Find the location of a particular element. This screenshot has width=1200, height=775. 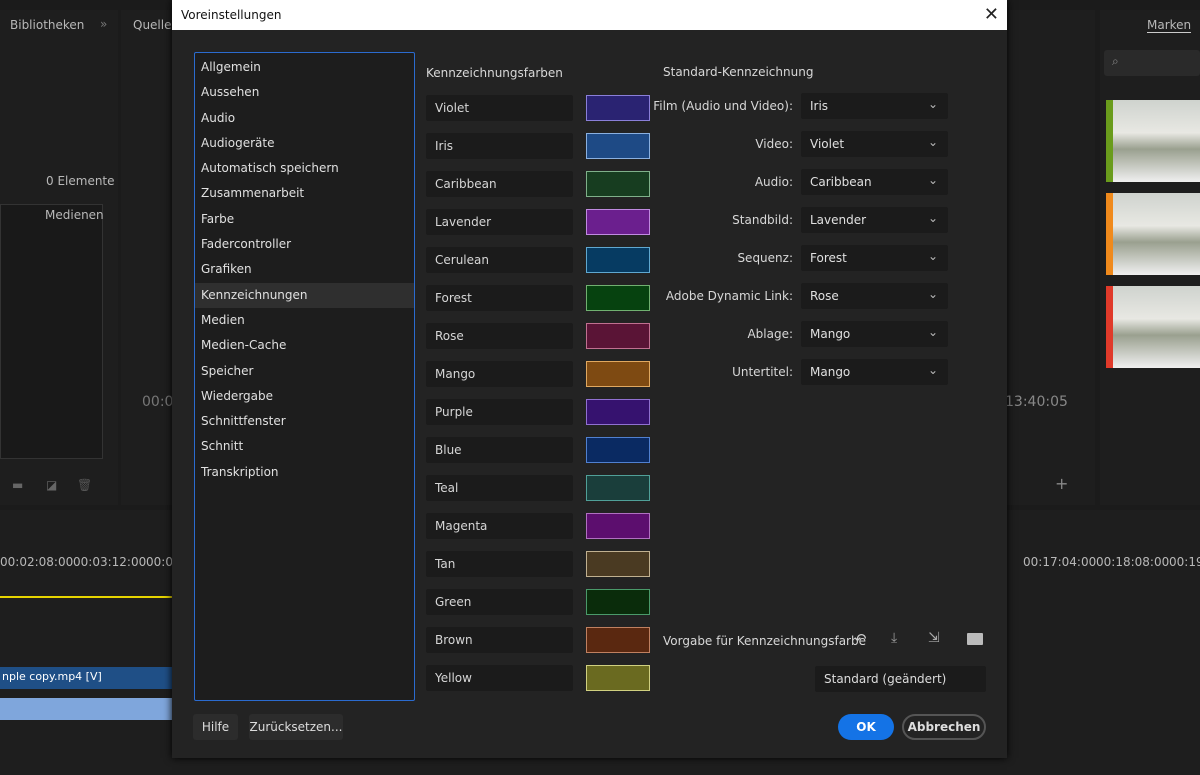

nav-item: Schnitt is located at coordinates (304, 446).